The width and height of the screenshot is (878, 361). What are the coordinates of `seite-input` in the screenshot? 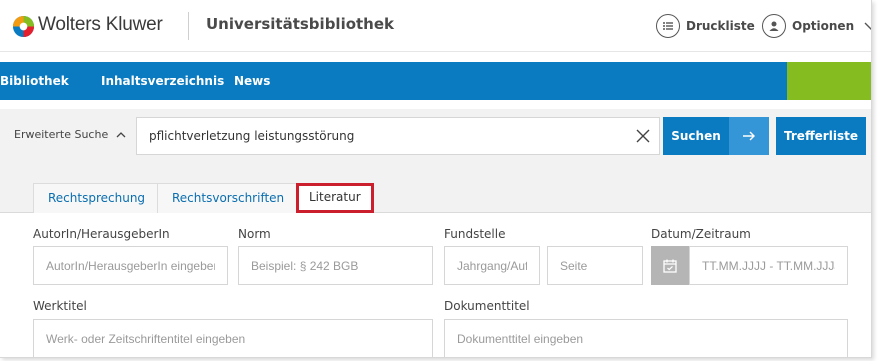 It's located at (595, 265).